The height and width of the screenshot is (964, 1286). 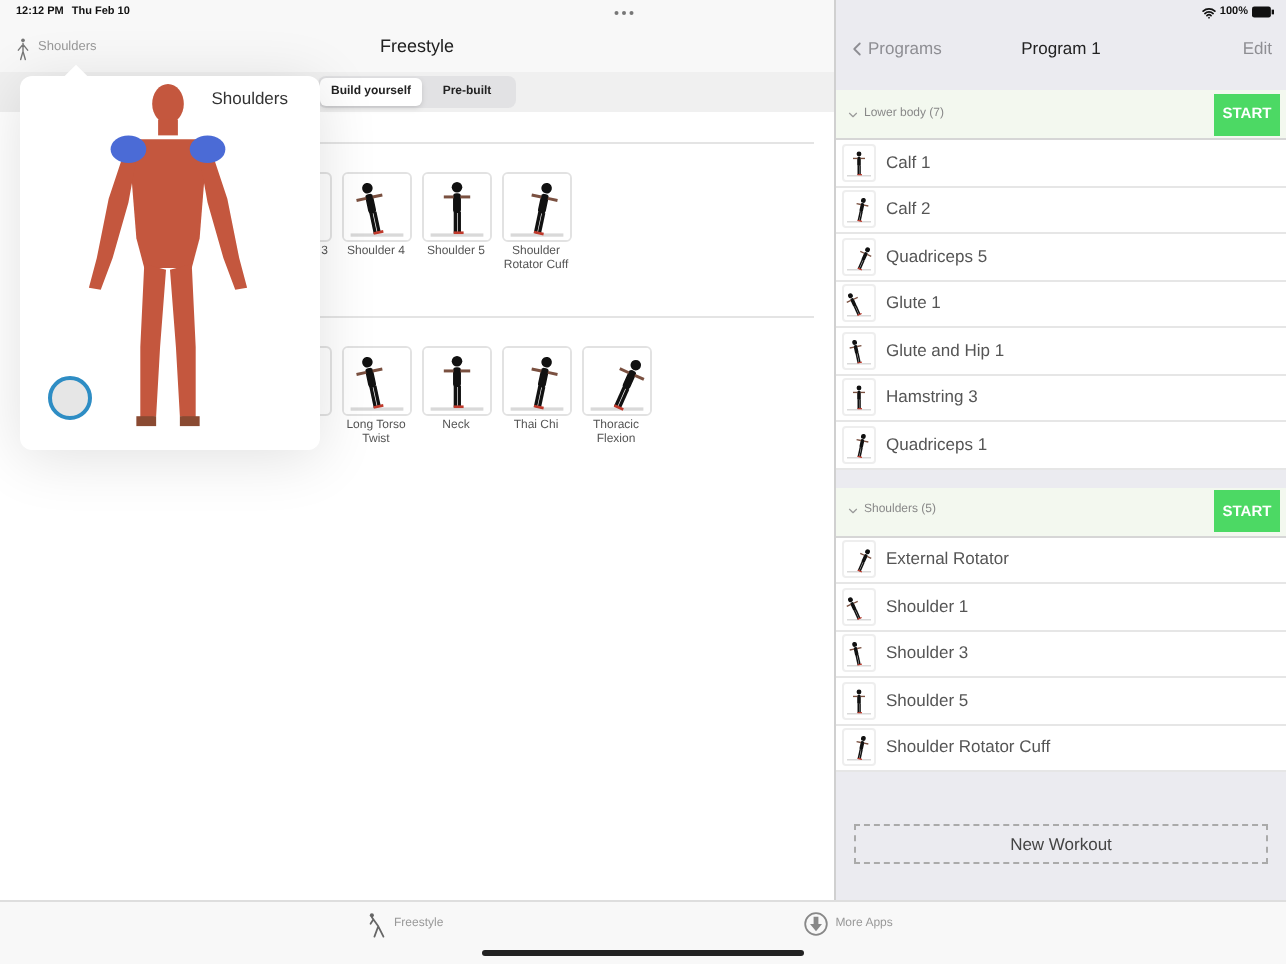 I want to click on exercise-name: Shoulder 5, so click(x=927, y=700).